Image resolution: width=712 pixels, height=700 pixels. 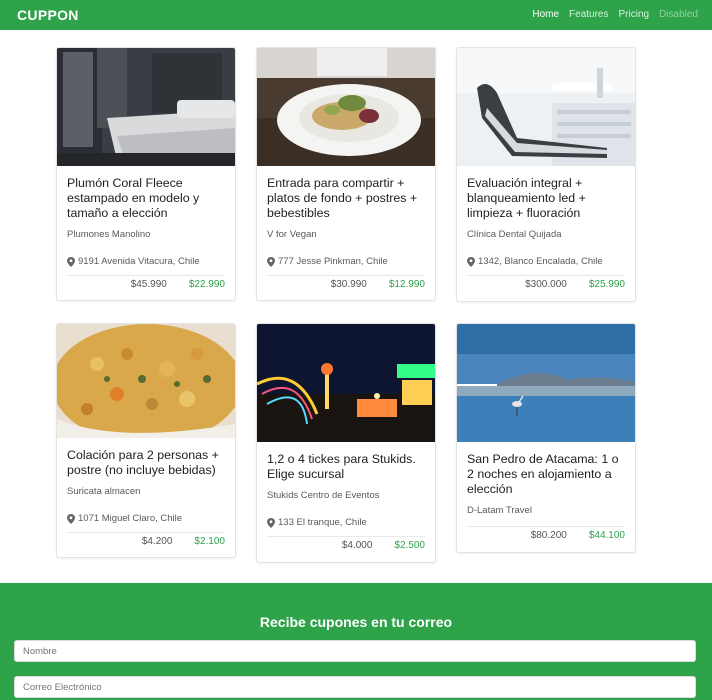 What do you see at coordinates (545, 14) in the screenshot?
I see `nav-link-home: Home` at bounding box center [545, 14].